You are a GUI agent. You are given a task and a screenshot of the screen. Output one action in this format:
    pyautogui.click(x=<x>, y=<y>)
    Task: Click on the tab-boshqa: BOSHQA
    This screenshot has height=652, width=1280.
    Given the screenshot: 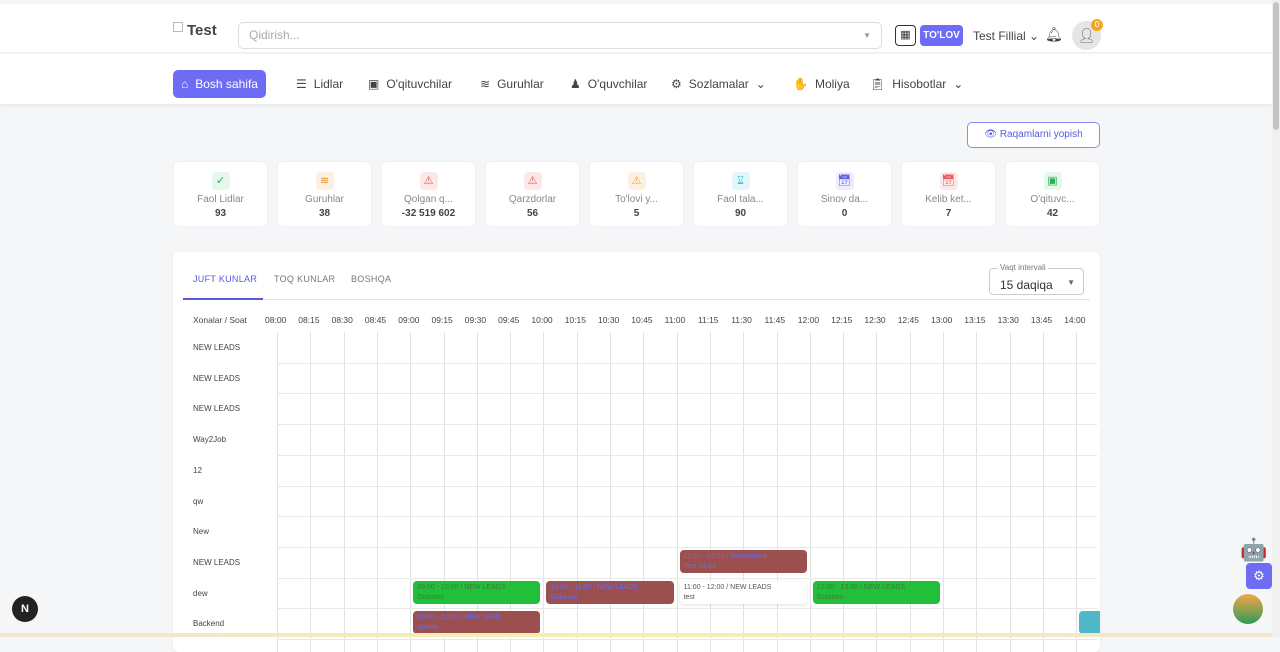 What is the action you would take?
    pyautogui.click(x=371, y=279)
    